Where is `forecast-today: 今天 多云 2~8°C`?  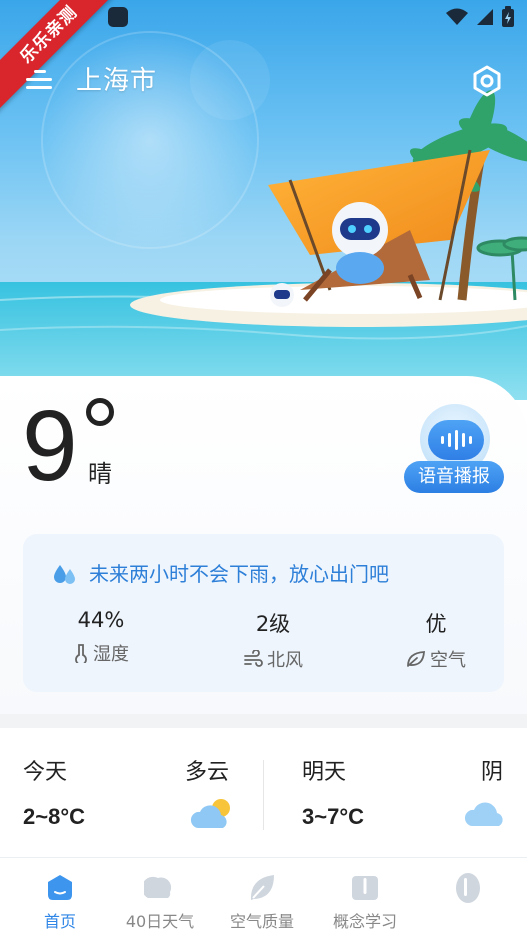
forecast-today: 今天 多云 2~8°C is located at coordinates (131, 792).